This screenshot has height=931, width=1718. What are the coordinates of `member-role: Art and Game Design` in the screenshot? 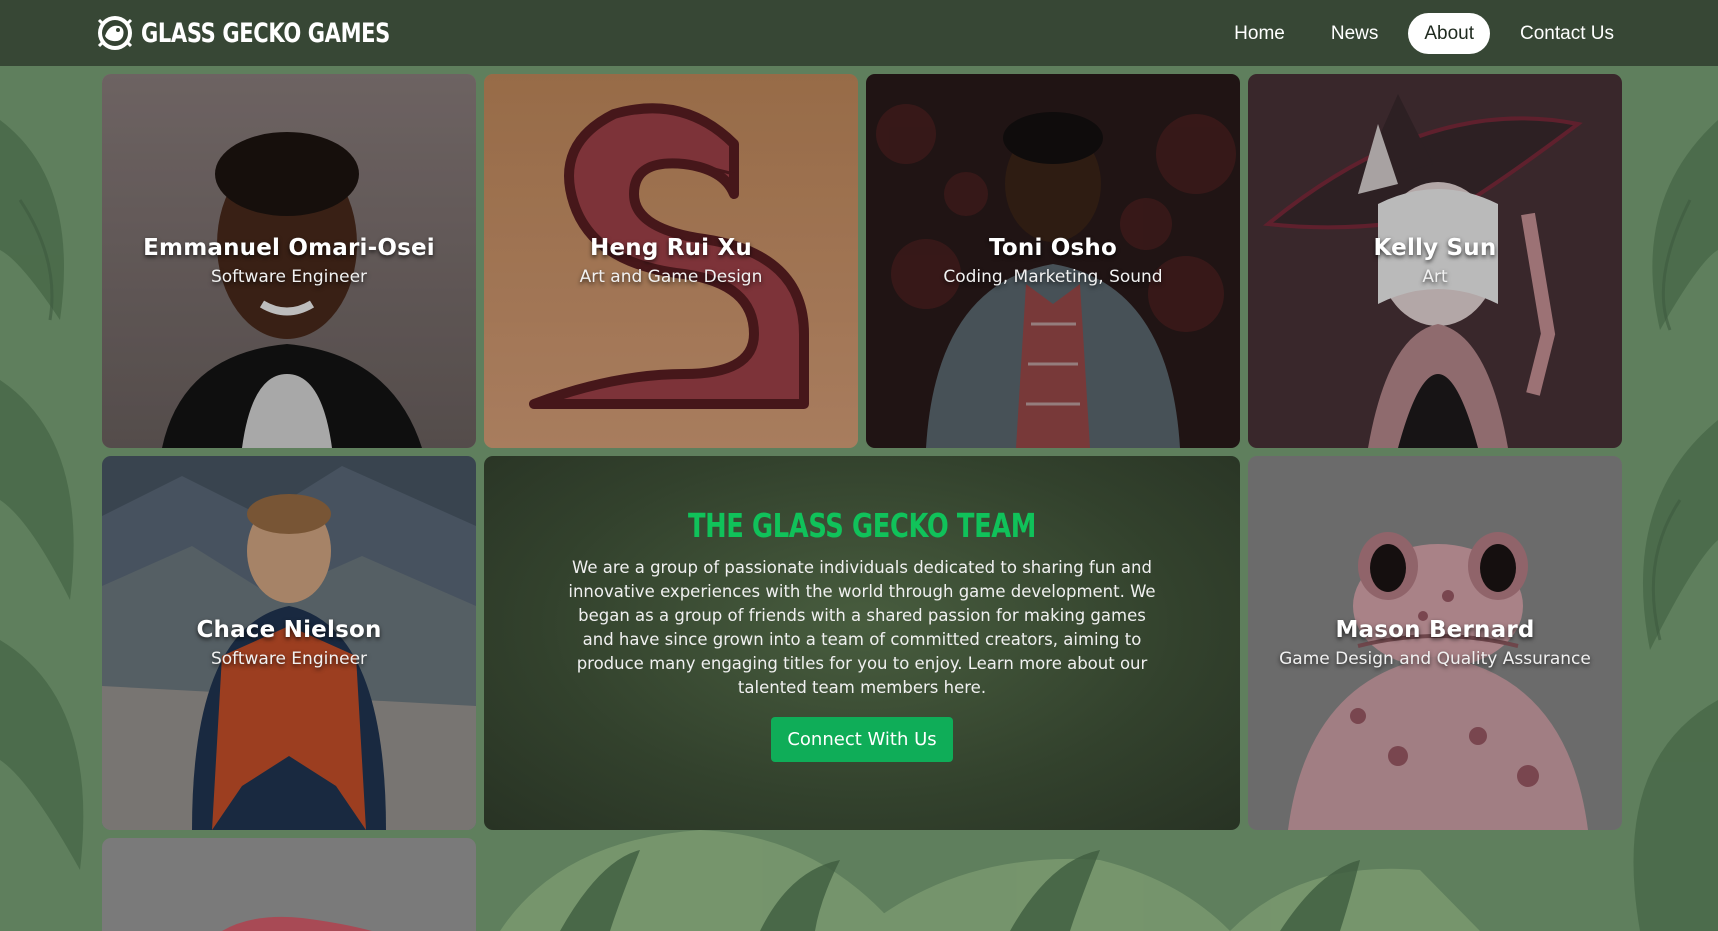 It's located at (671, 277).